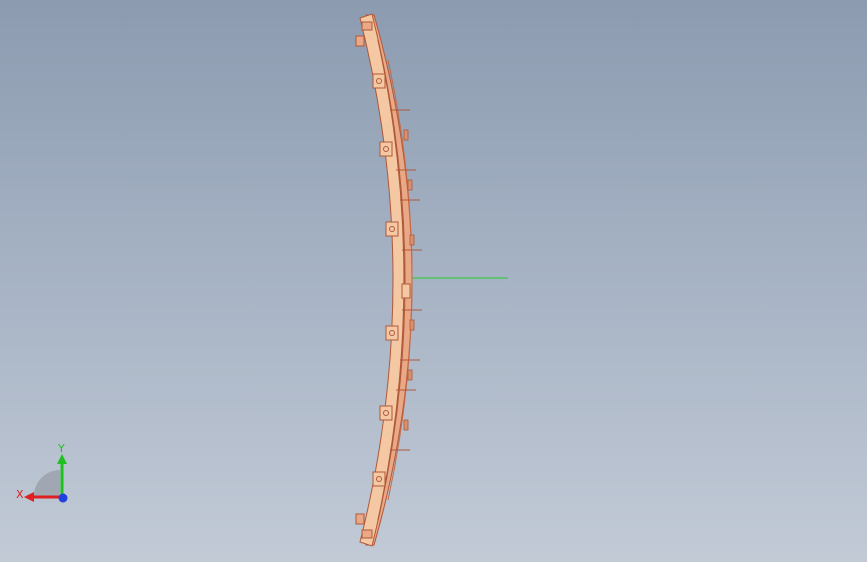 The image size is (867, 562). What do you see at coordinates (29, 497) in the screenshot?
I see `triad-x-arrow` at bounding box center [29, 497].